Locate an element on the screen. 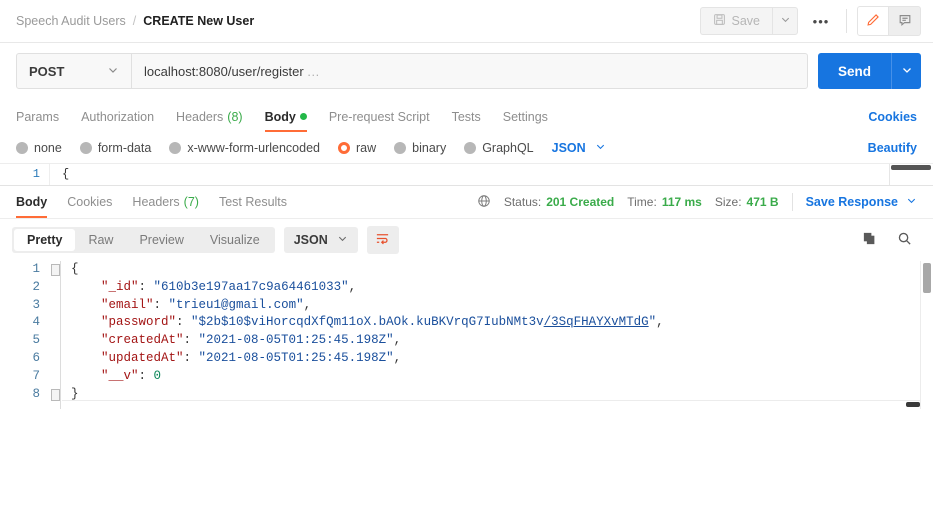 Image resolution: width=933 pixels, height=512 pixels. response-tab-headers: Headers (7) is located at coordinates (165, 202).